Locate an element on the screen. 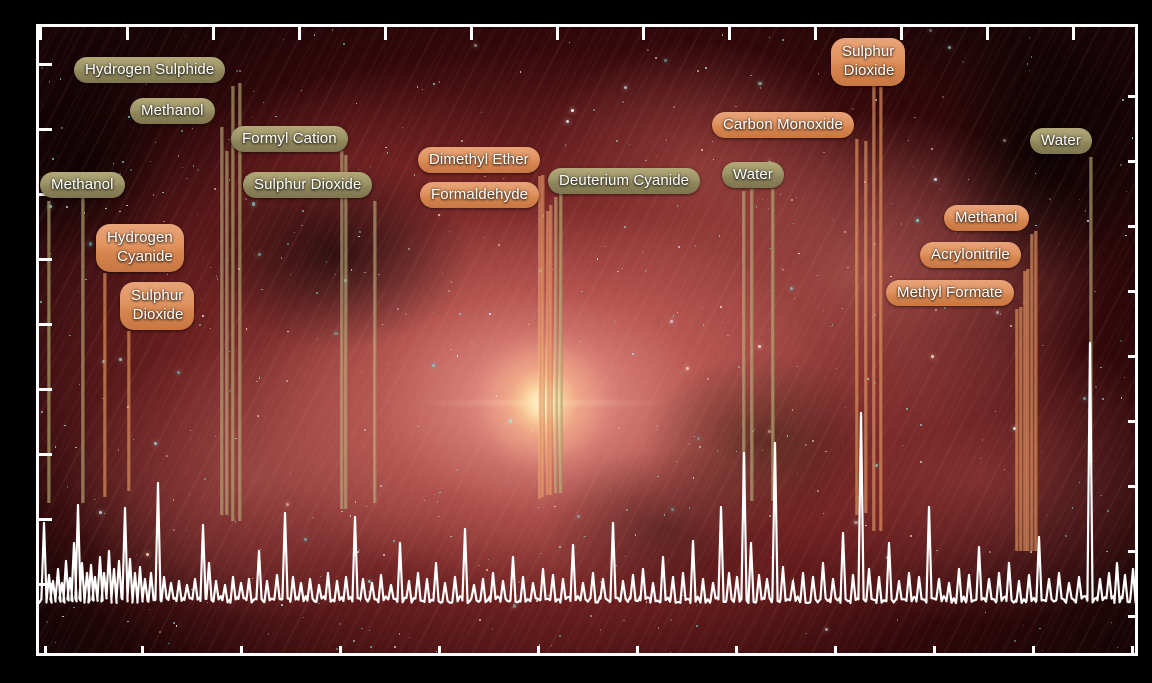  molecule-label-deuterium-cyanide: Deuterium Cyanide is located at coordinates (624, 181).